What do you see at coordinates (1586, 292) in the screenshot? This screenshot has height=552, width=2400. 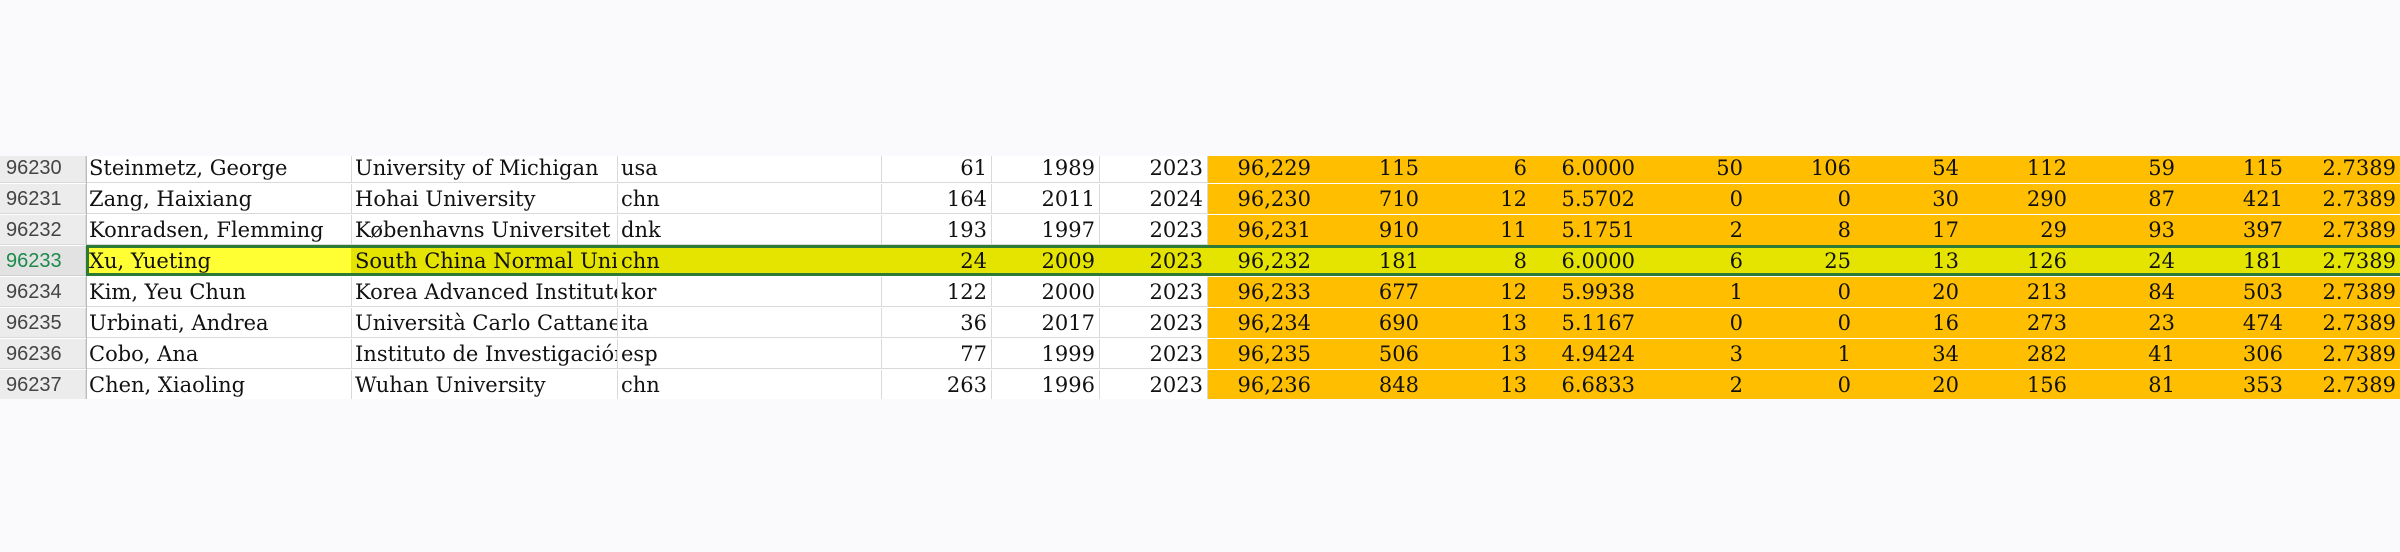 I see `score-cell: 5.9938` at bounding box center [1586, 292].